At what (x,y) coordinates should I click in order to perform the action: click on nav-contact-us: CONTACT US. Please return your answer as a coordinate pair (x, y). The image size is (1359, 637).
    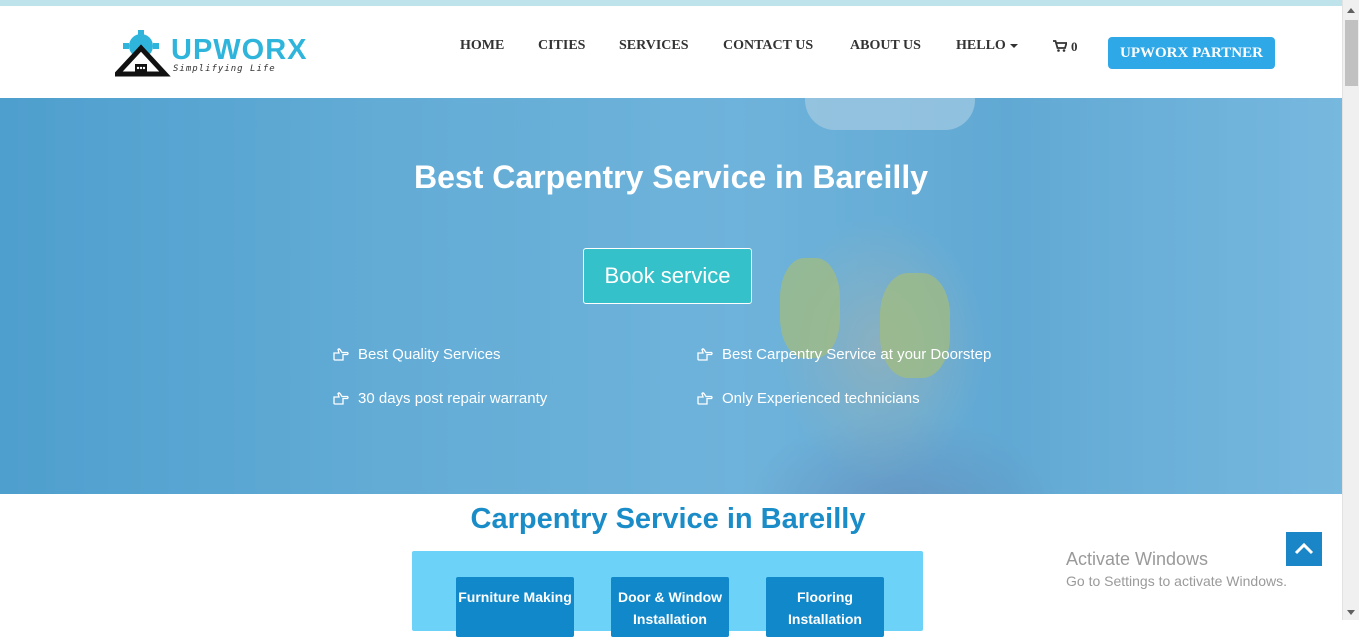
    Looking at the image, I should click on (768, 46).